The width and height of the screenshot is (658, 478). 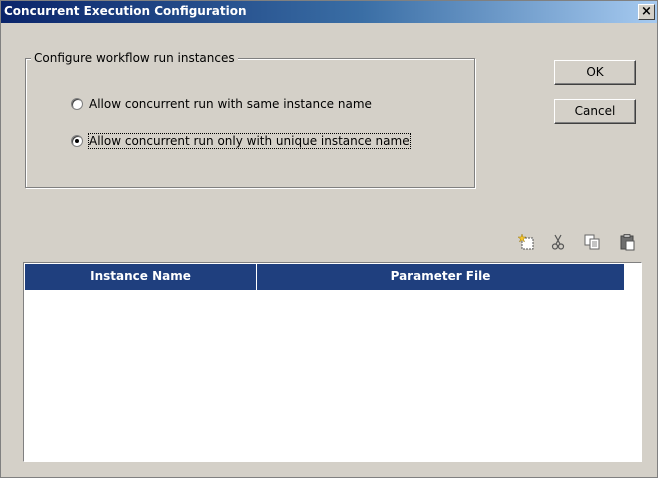 I want to click on title-bar: Concurrent Execution Configuration ×, so click(x=329, y=12).